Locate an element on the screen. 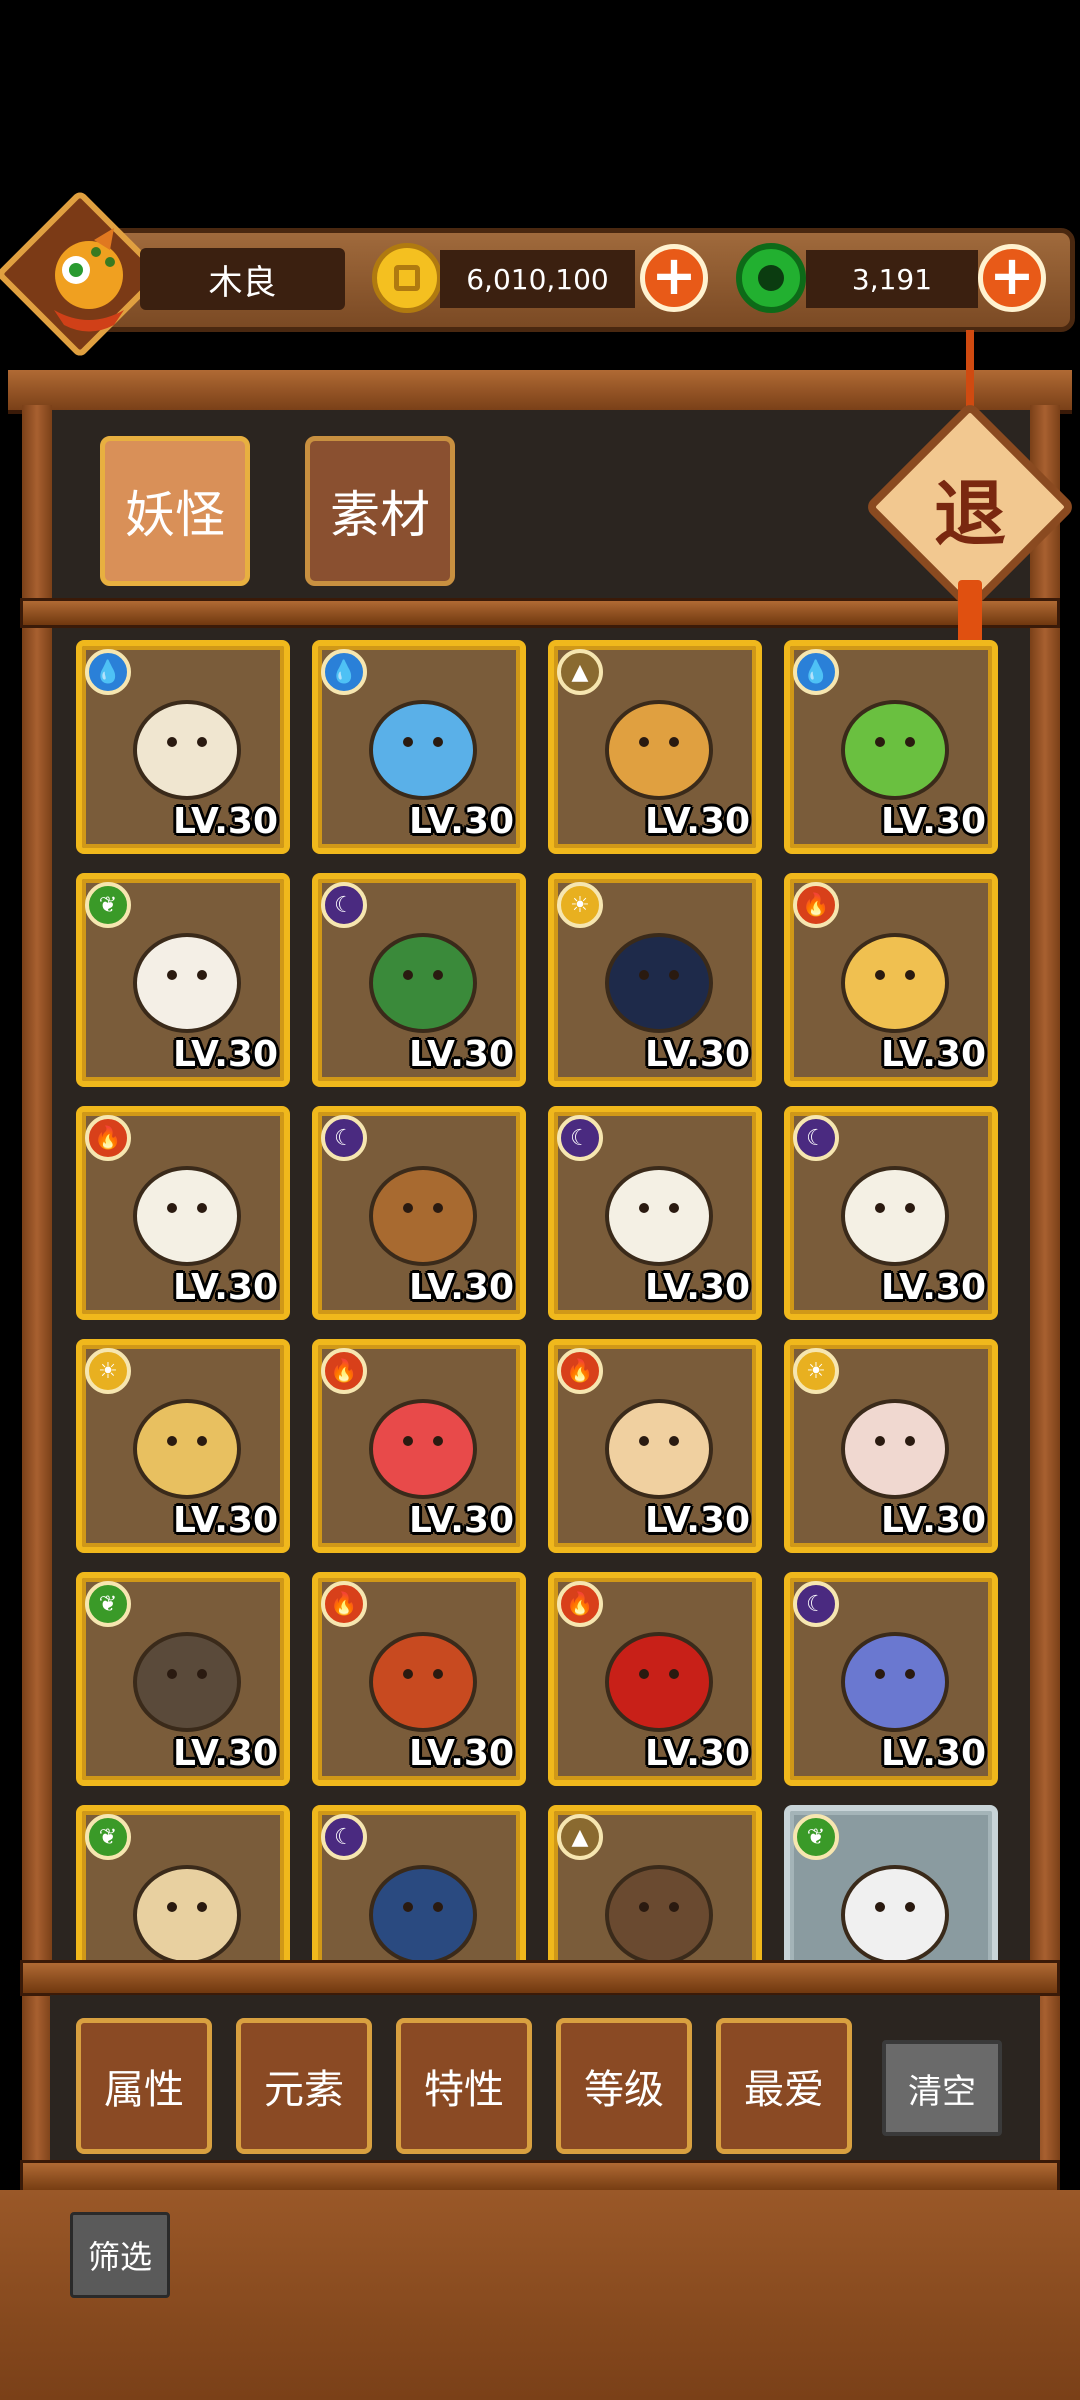  blue-axolotl-icon is located at coordinates (423, 750).